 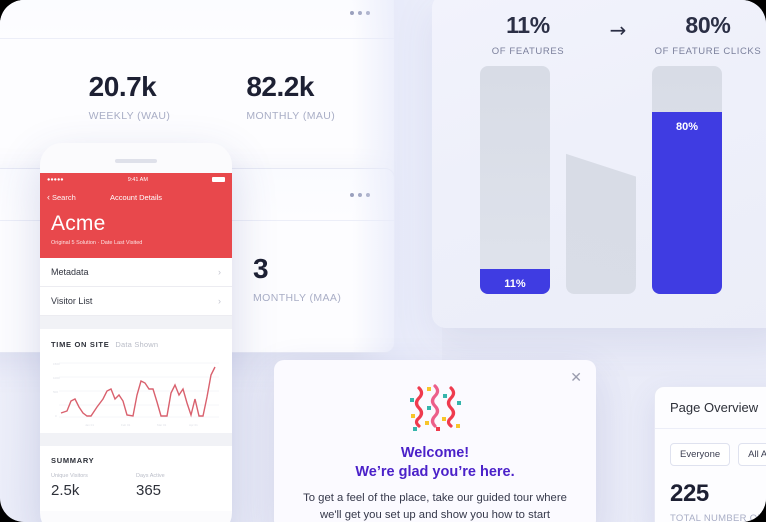 What do you see at coordinates (69, 476) in the screenshot?
I see `summary-label: Unique Visitors` at bounding box center [69, 476].